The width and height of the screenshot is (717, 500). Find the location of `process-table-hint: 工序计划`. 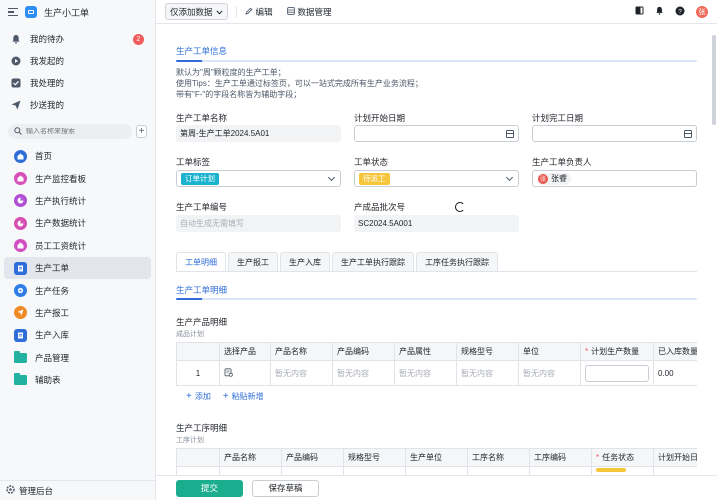

process-table-hint: 工序计划 is located at coordinates (190, 440).